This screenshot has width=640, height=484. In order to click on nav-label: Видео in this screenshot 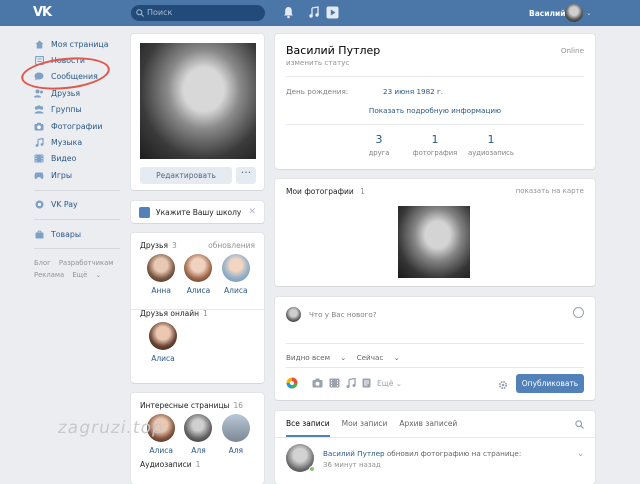, I will do `click(64, 159)`.